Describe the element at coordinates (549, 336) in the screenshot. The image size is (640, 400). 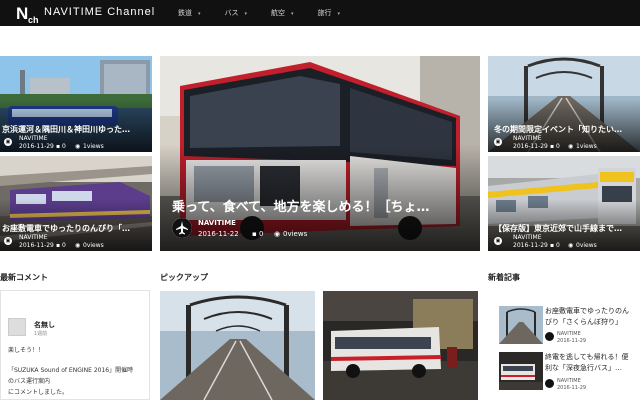
I see `train-icon` at that location.